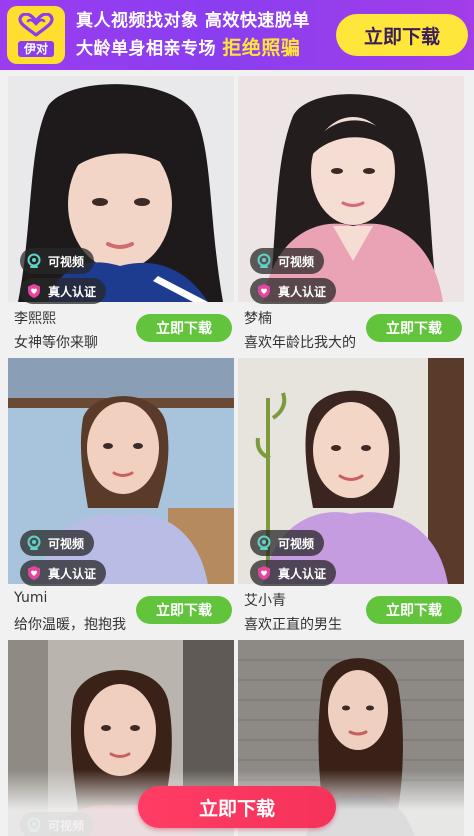 The height and width of the screenshot is (836, 474). I want to click on slogan-line-2-main: 大龄单身相亲专场, so click(146, 49).